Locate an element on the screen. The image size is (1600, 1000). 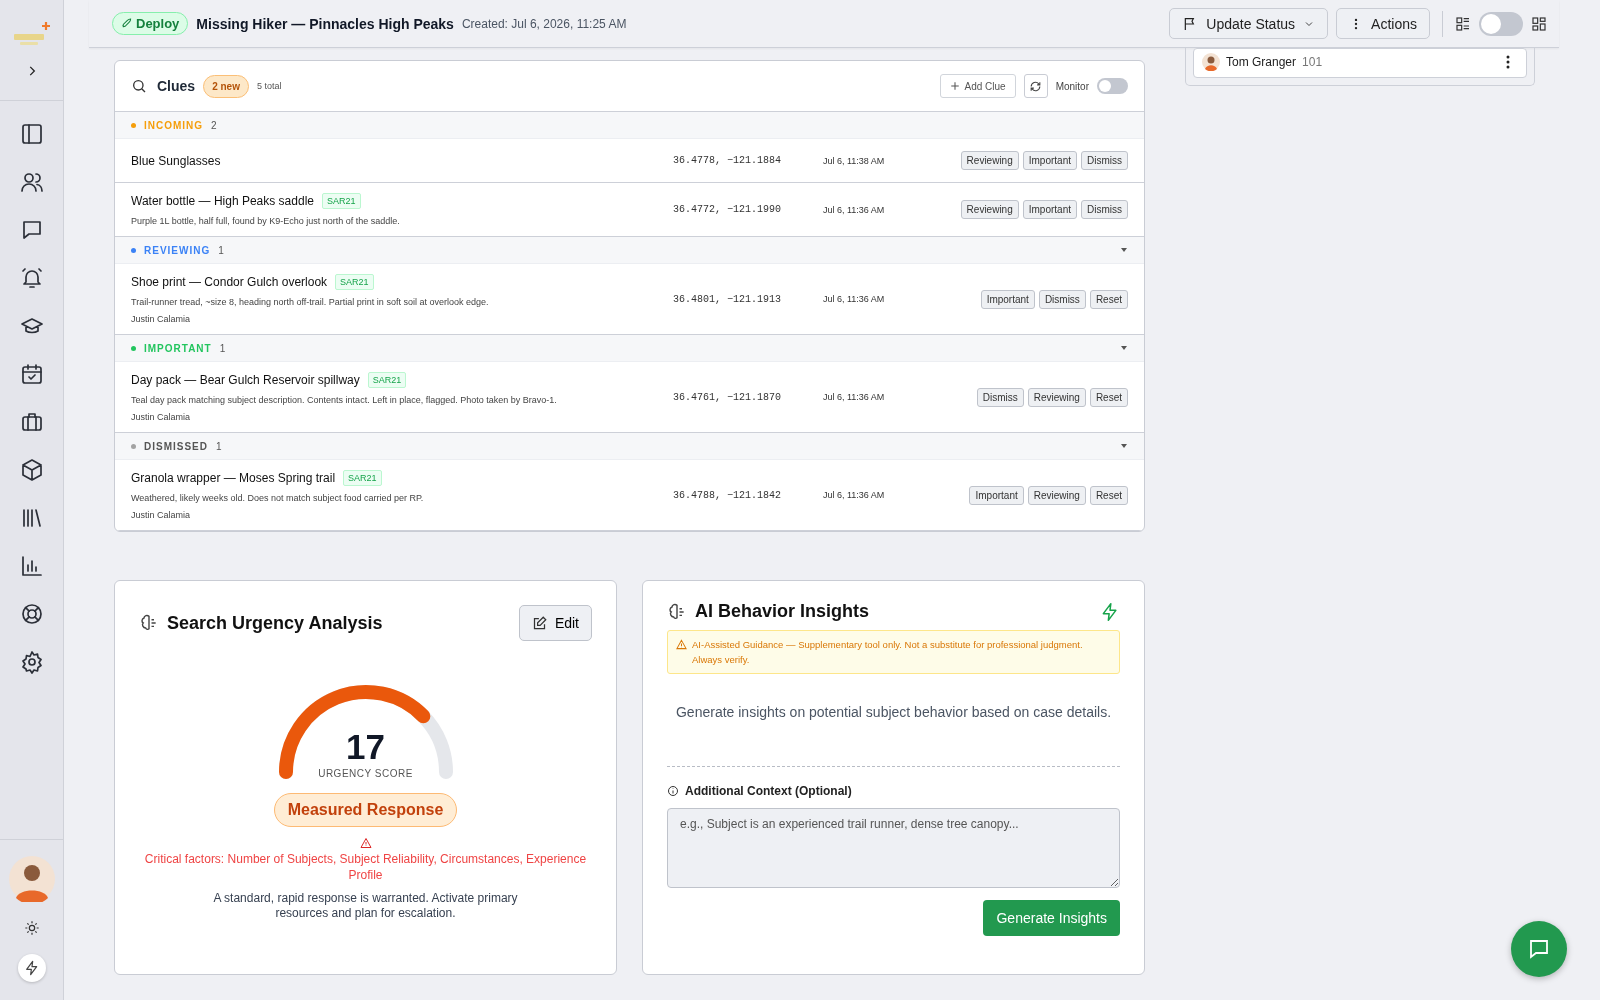
card-title: Search Urgency Analysis is located at coordinates (275, 623).